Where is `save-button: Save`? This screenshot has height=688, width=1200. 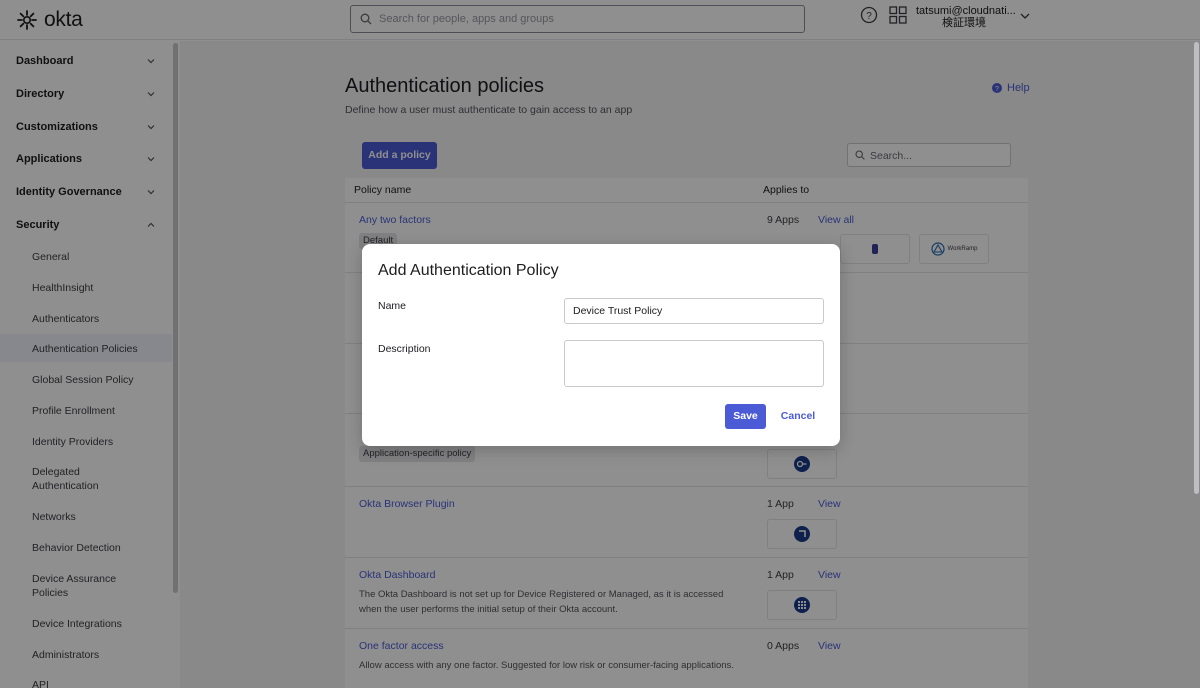 save-button: Save is located at coordinates (745, 416).